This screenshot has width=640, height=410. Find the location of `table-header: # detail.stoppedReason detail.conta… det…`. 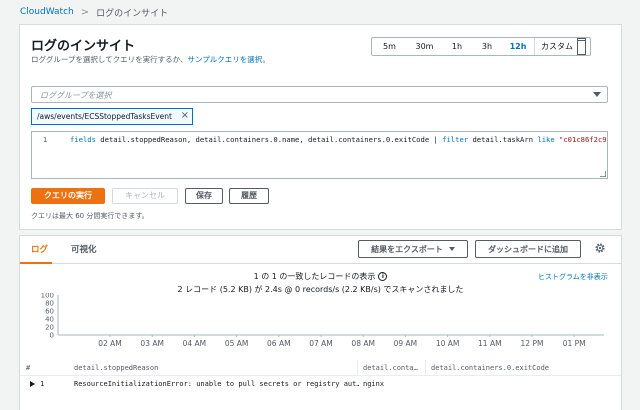

table-header: # detail.stoppedReason detail.conta… det… is located at coordinates (320, 368).